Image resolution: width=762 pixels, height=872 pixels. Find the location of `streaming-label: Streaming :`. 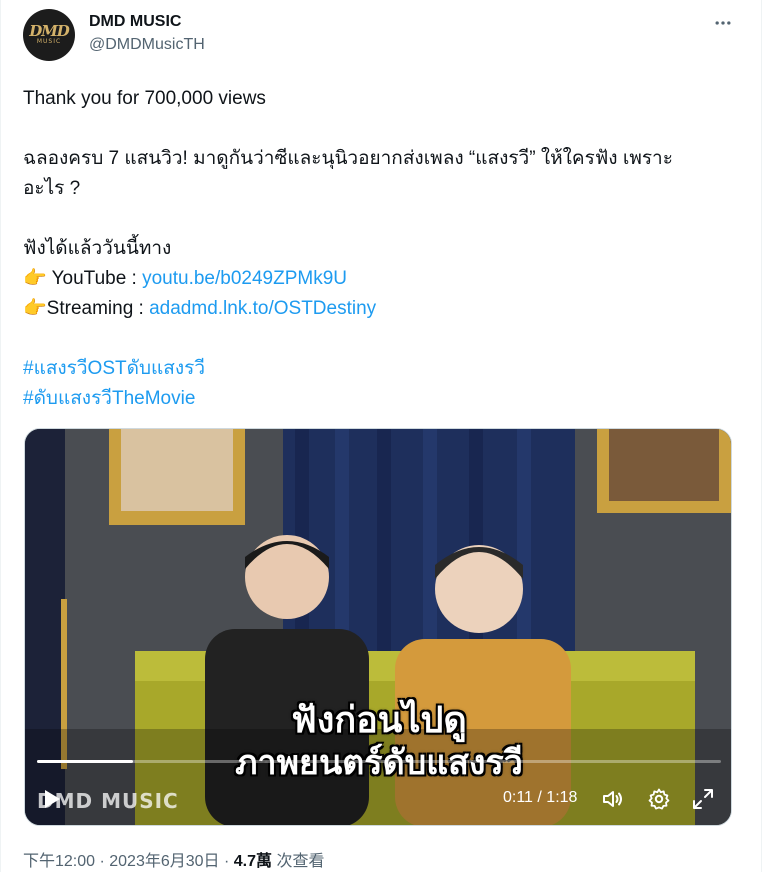

streaming-label: Streaming : is located at coordinates (98, 308).